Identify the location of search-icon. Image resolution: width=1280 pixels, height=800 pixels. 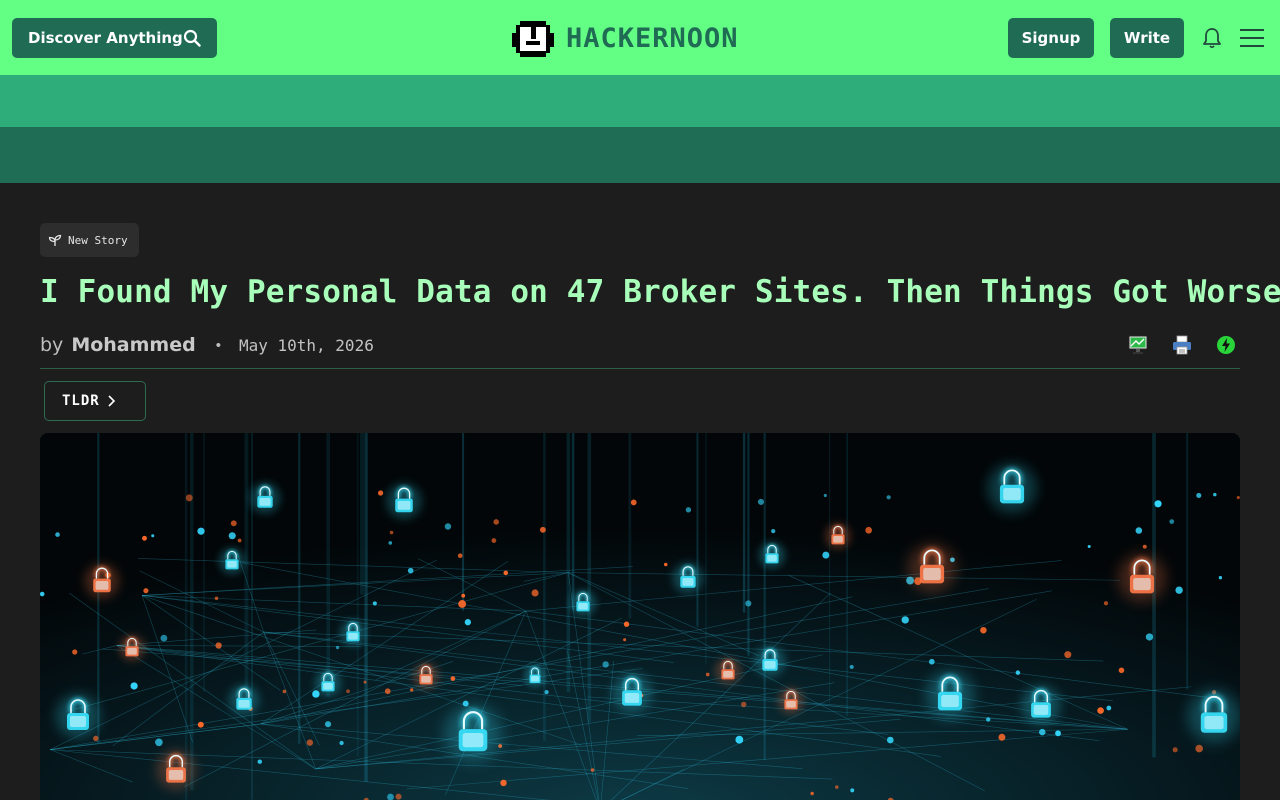
(192, 38).